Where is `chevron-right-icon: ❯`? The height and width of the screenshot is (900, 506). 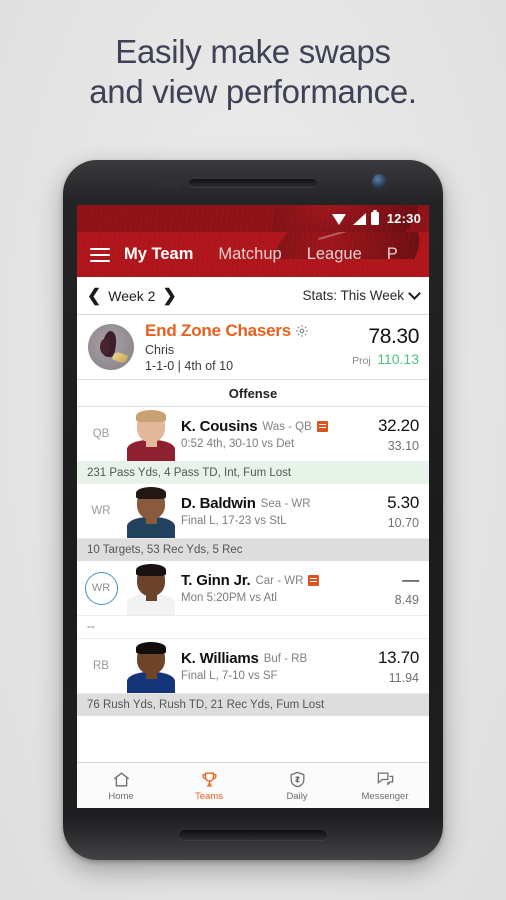 chevron-right-icon: ❯ is located at coordinates (169, 295).